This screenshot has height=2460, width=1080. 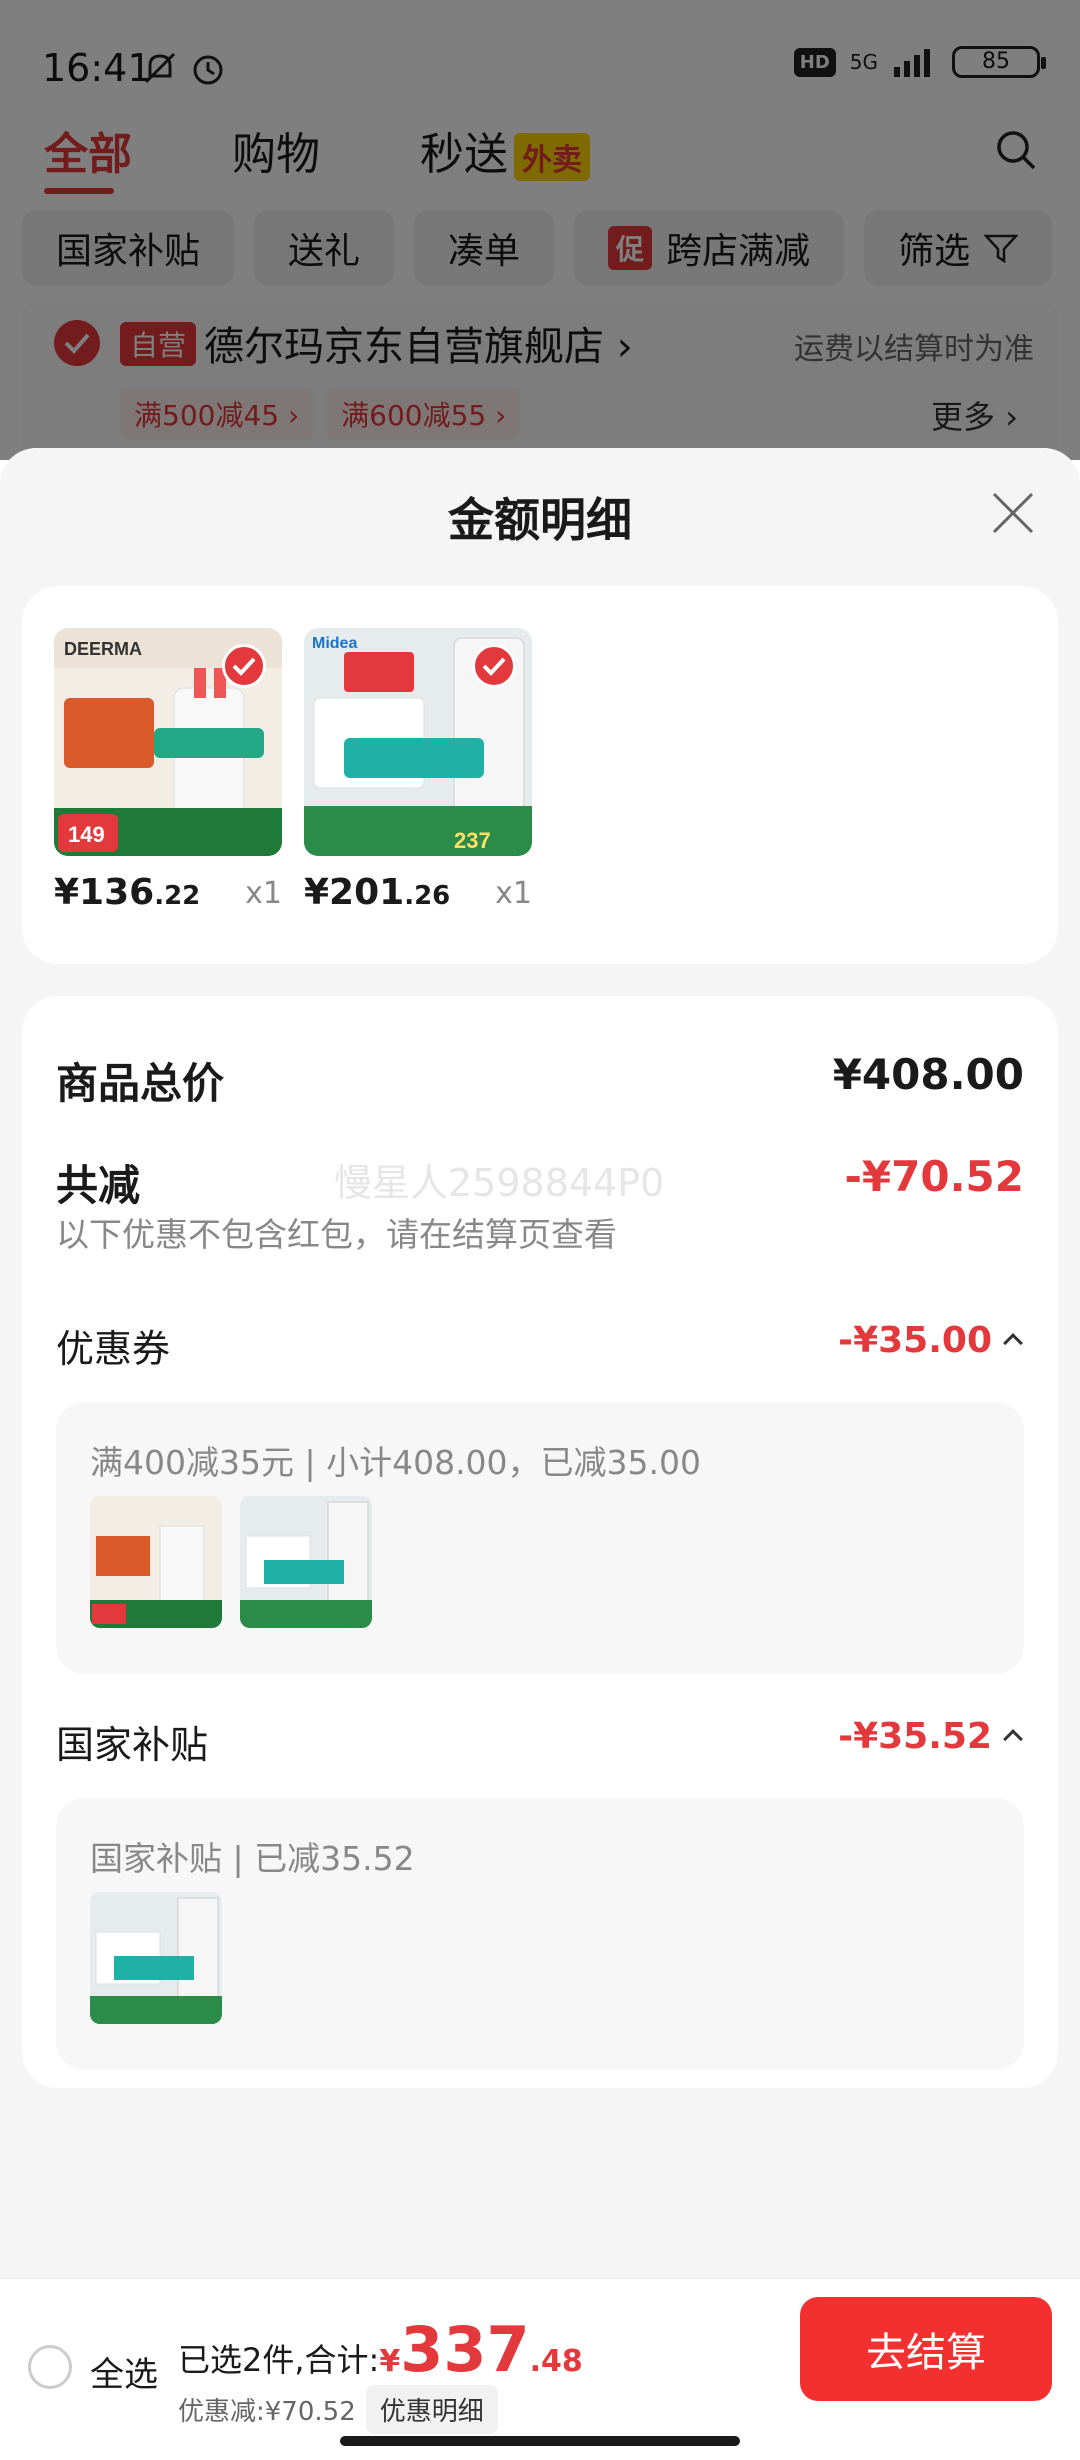 What do you see at coordinates (540, 2441) in the screenshot?
I see `home-indicator` at bounding box center [540, 2441].